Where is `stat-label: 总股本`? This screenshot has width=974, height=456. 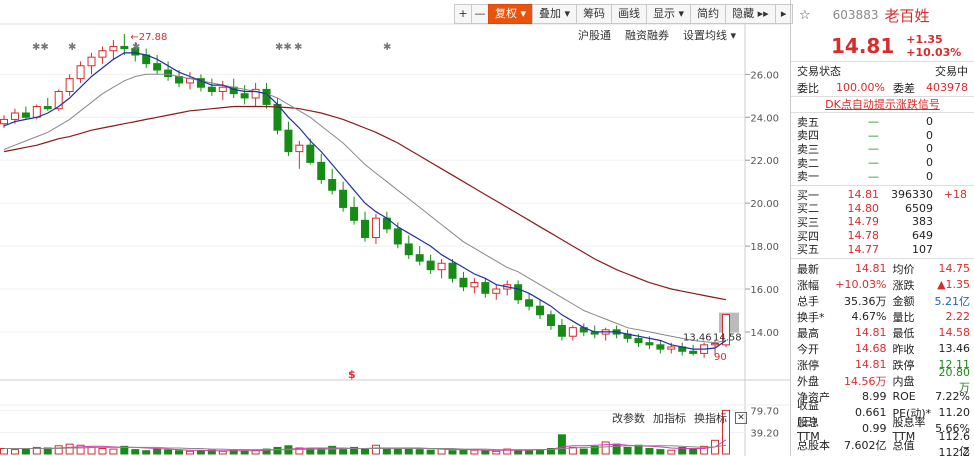
stat-label: 总股本 is located at coordinates (813, 445).